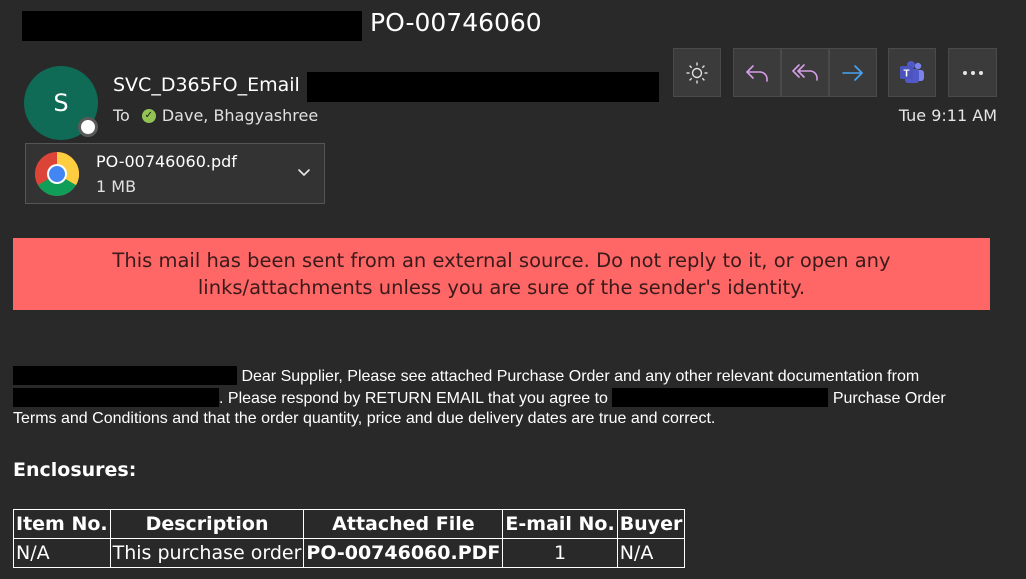 Image resolution: width=1026 pixels, height=579 pixels. I want to click on redacted-sender-address, so click(483, 87).